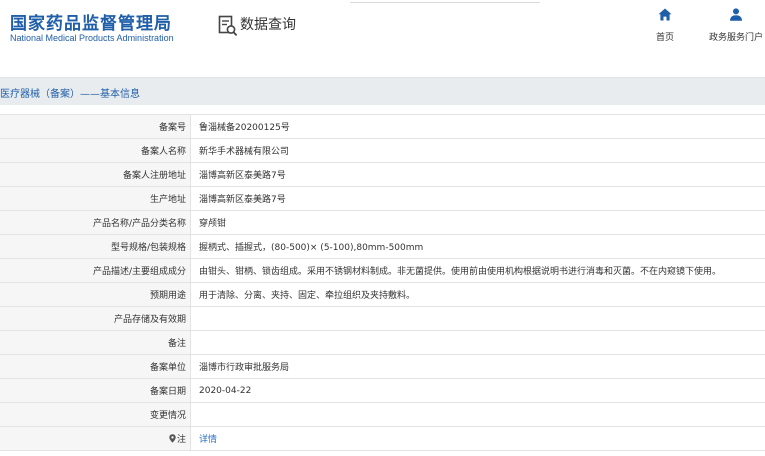  I want to click on field-label: 备案单位, so click(95, 366).